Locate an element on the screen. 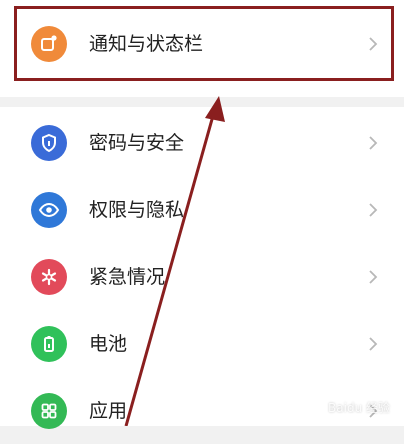 The height and width of the screenshot is (444, 404). watermark: Baidu 经验 is located at coordinates (359, 408).